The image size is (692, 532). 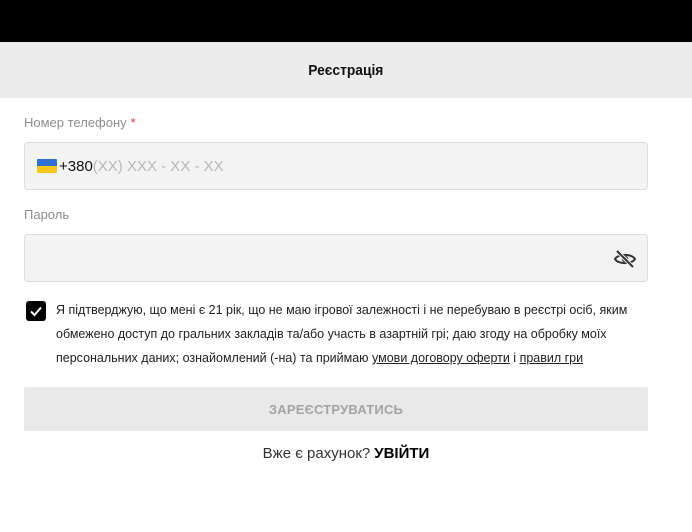 I want to click on consent-checkbox, so click(x=36, y=311).